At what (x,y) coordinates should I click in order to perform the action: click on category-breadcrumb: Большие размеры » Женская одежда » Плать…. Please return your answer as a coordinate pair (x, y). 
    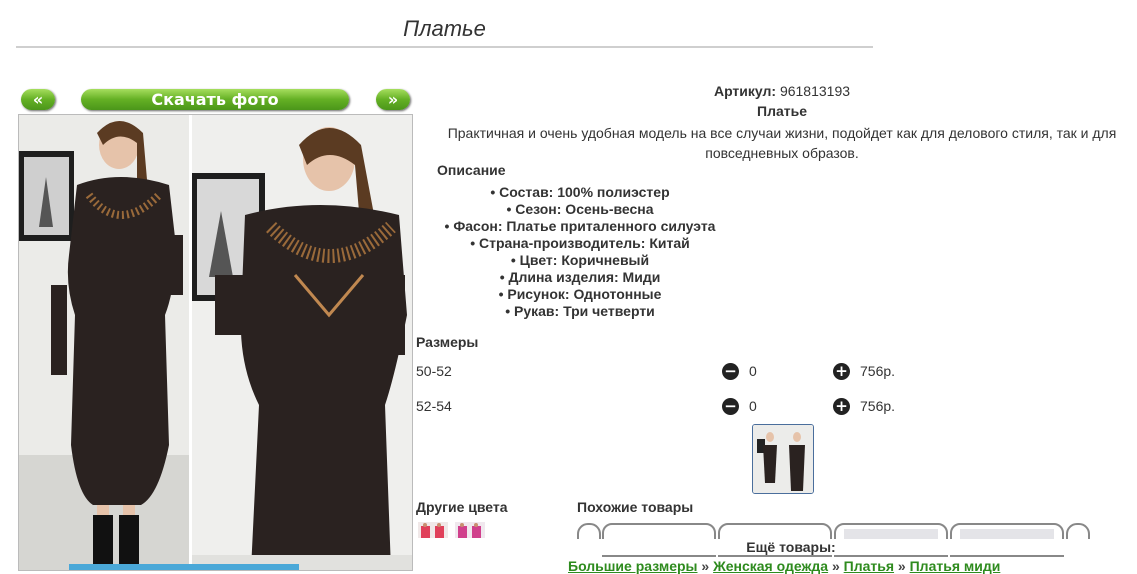
    Looking at the image, I should click on (784, 566).